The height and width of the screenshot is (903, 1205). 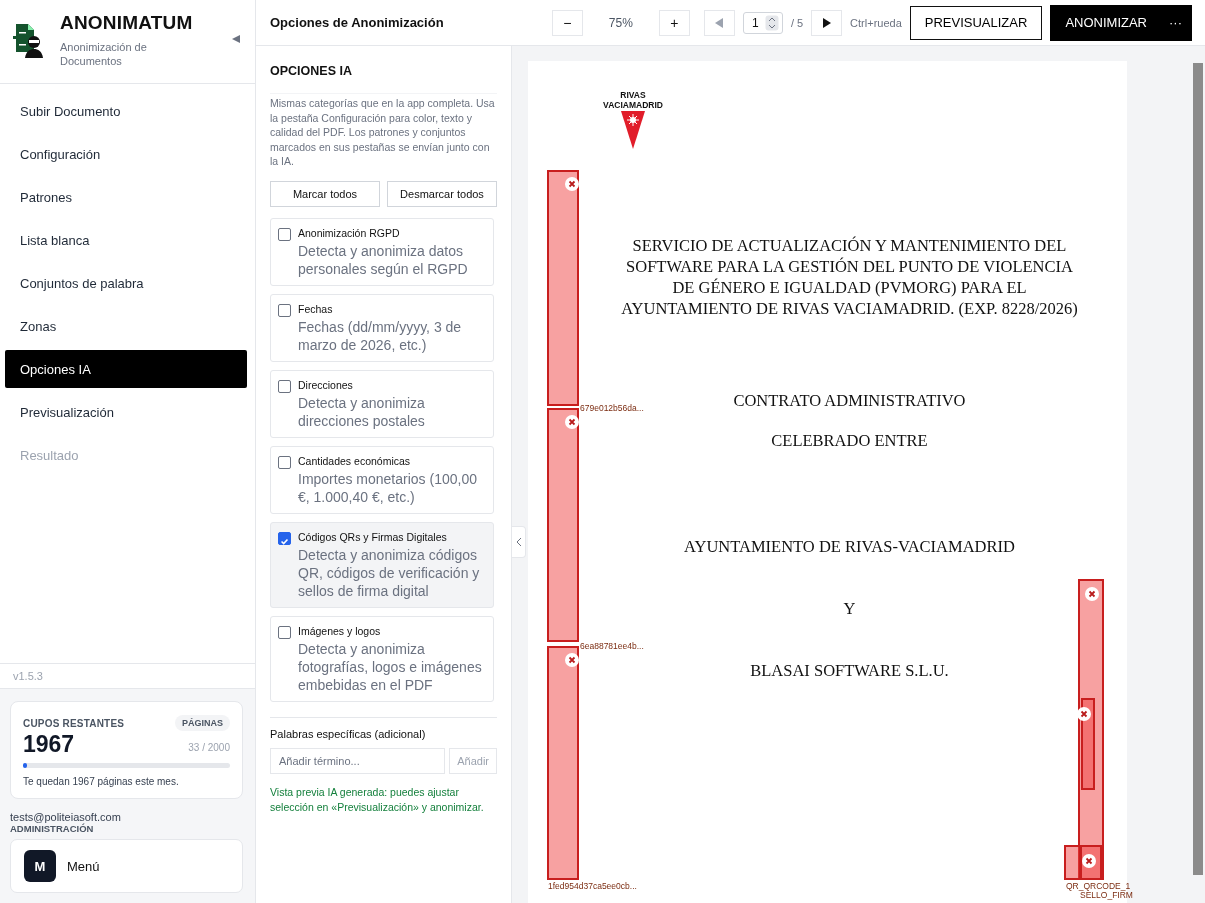 What do you see at coordinates (771, 22) in the screenshot?
I see `stepper-icon` at bounding box center [771, 22].